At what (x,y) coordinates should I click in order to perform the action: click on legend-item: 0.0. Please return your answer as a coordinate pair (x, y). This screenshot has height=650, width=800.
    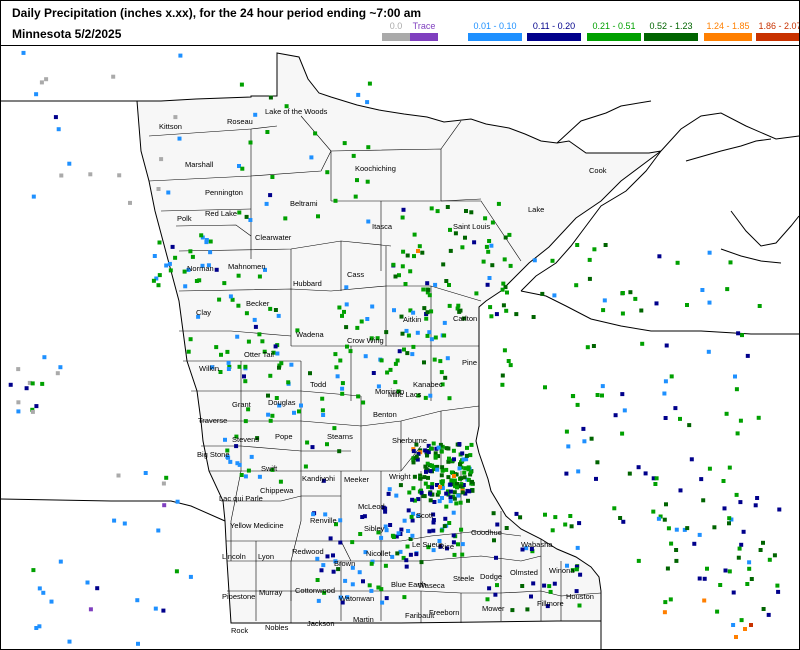
    Looking at the image, I should click on (396, 31).